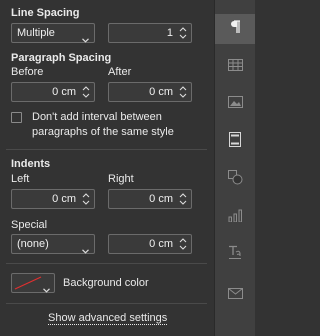 The image size is (320, 336). I want to click on text-art-icon, so click(235, 255).